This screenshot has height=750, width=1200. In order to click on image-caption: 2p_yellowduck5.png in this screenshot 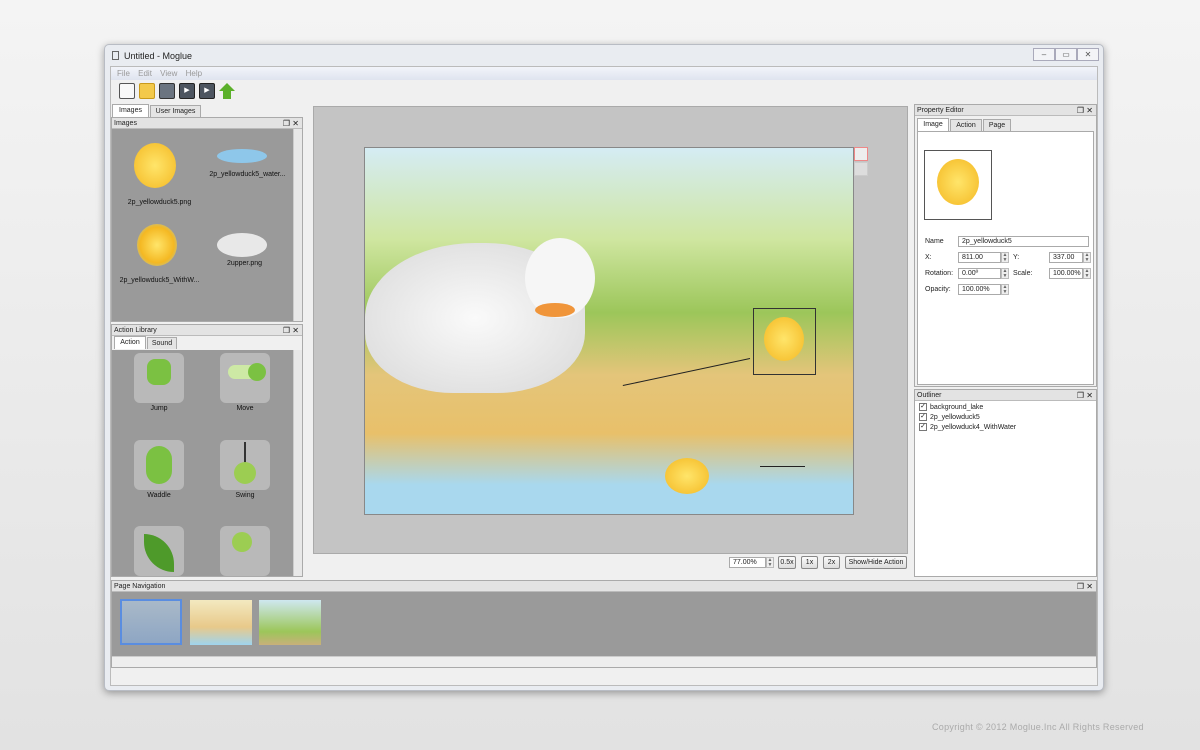, I will do `click(159, 202)`.